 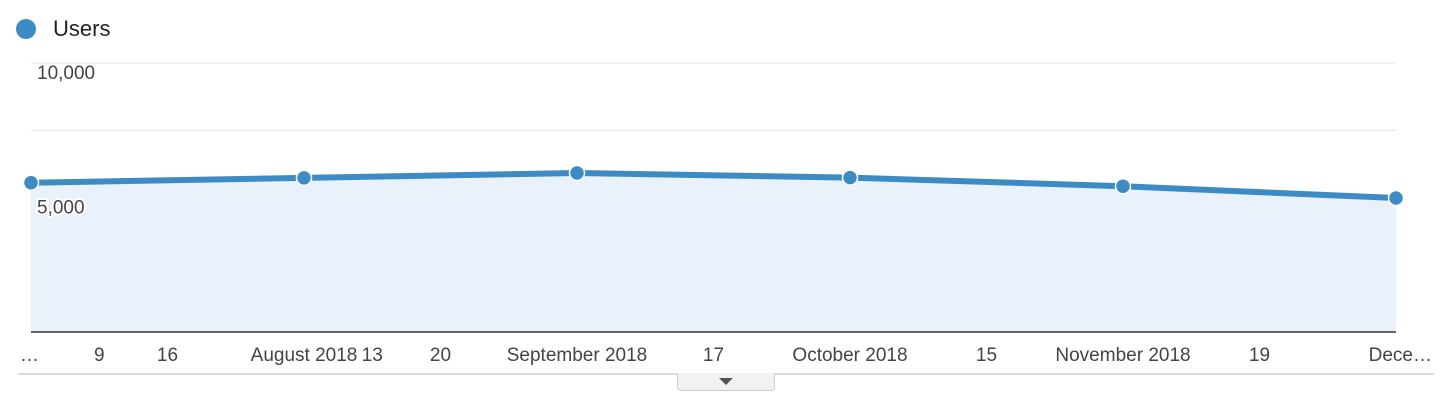 What do you see at coordinates (849, 355) in the screenshot?
I see `x-tick-label: October 2018` at bounding box center [849, 355].